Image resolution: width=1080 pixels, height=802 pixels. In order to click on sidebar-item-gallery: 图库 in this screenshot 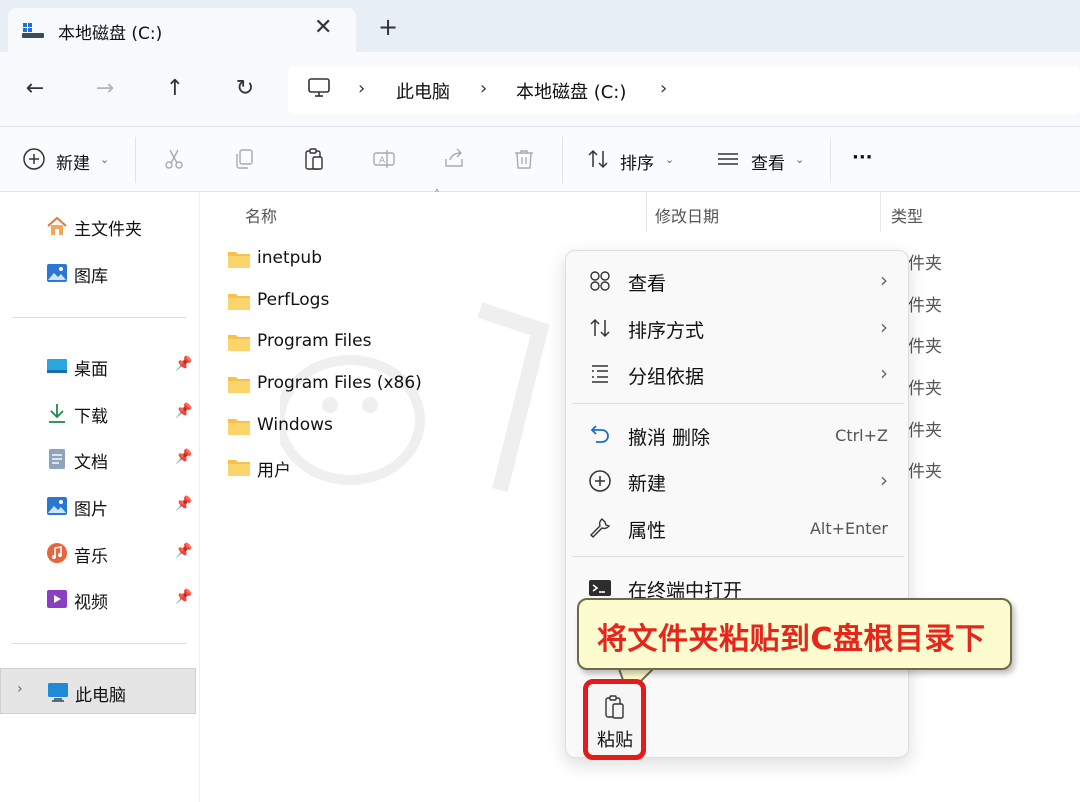, I will do `click(98, 272)`.